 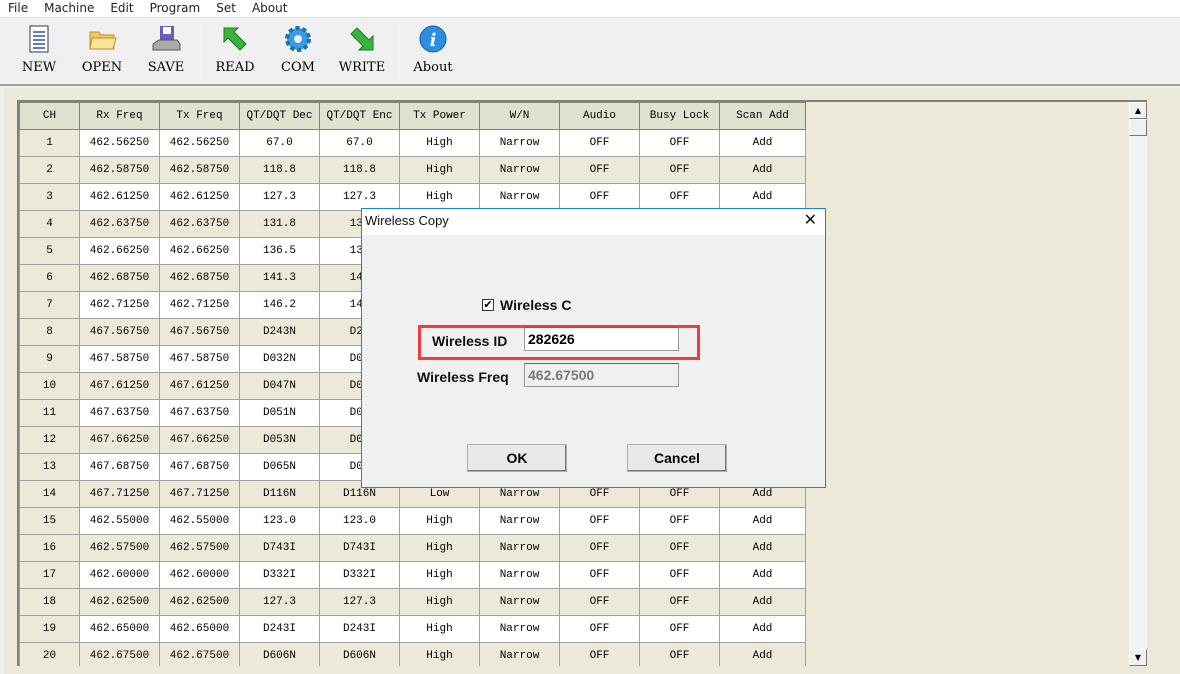 What do you see at coordinates (359, 548) in the screenshot?
I see `table-cell: D743I` at bounding box center [359, 548].